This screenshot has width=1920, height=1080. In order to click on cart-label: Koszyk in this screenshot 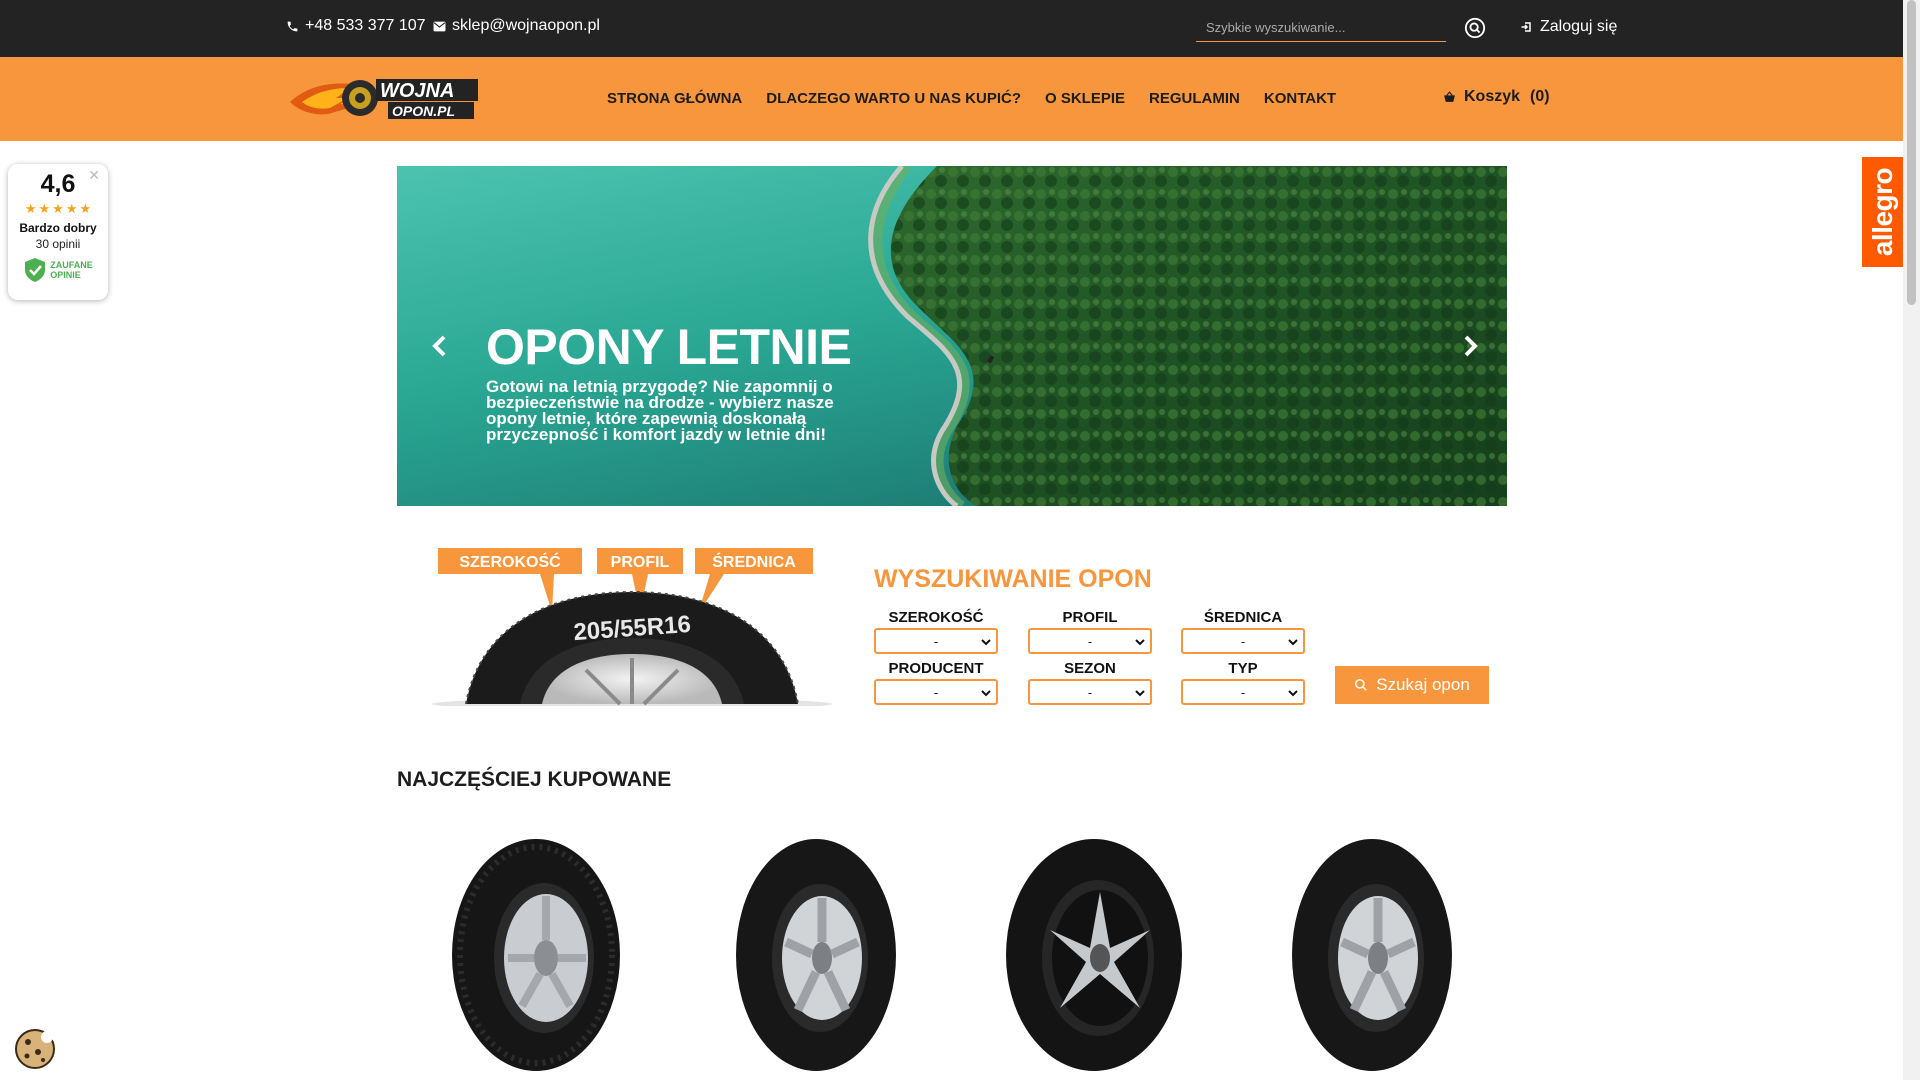, I will do `click(1492, 96)`.